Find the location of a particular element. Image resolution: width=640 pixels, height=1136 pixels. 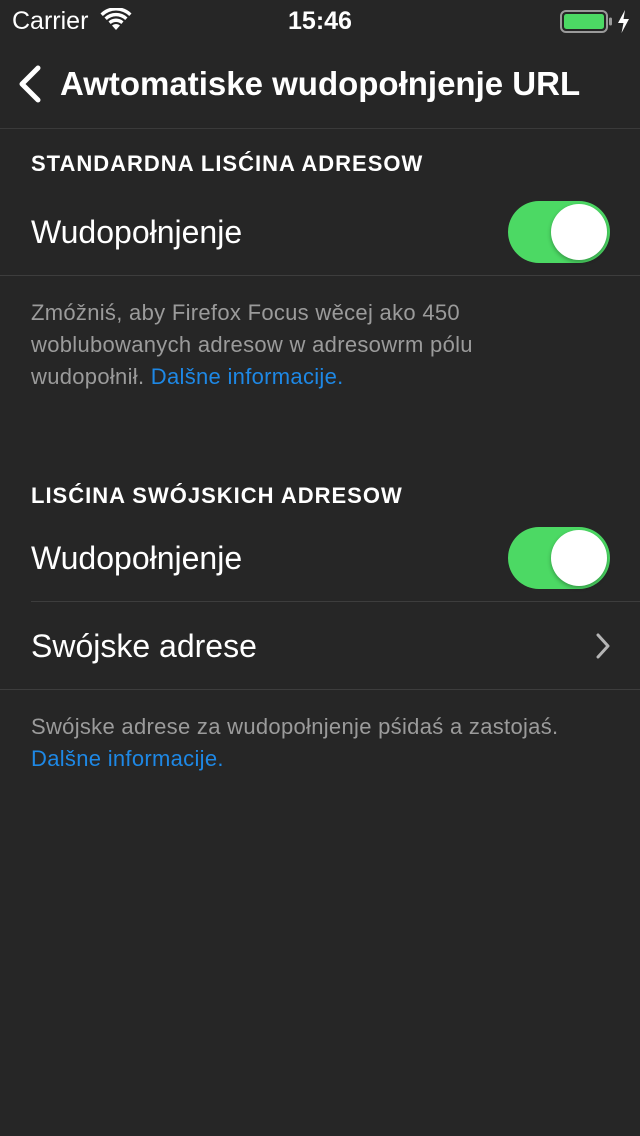

row-custom-urls: Swójske adrese is located at coordinates (320, 646).